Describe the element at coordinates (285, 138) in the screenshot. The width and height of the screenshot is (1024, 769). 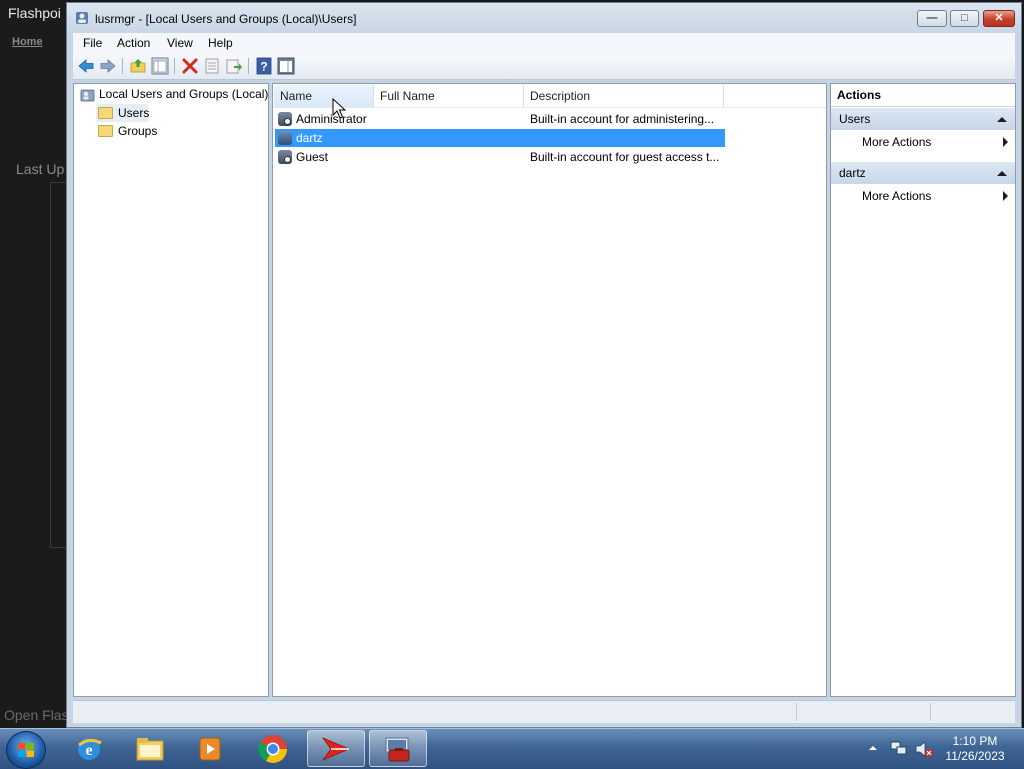
I see `user-icon` at that location.